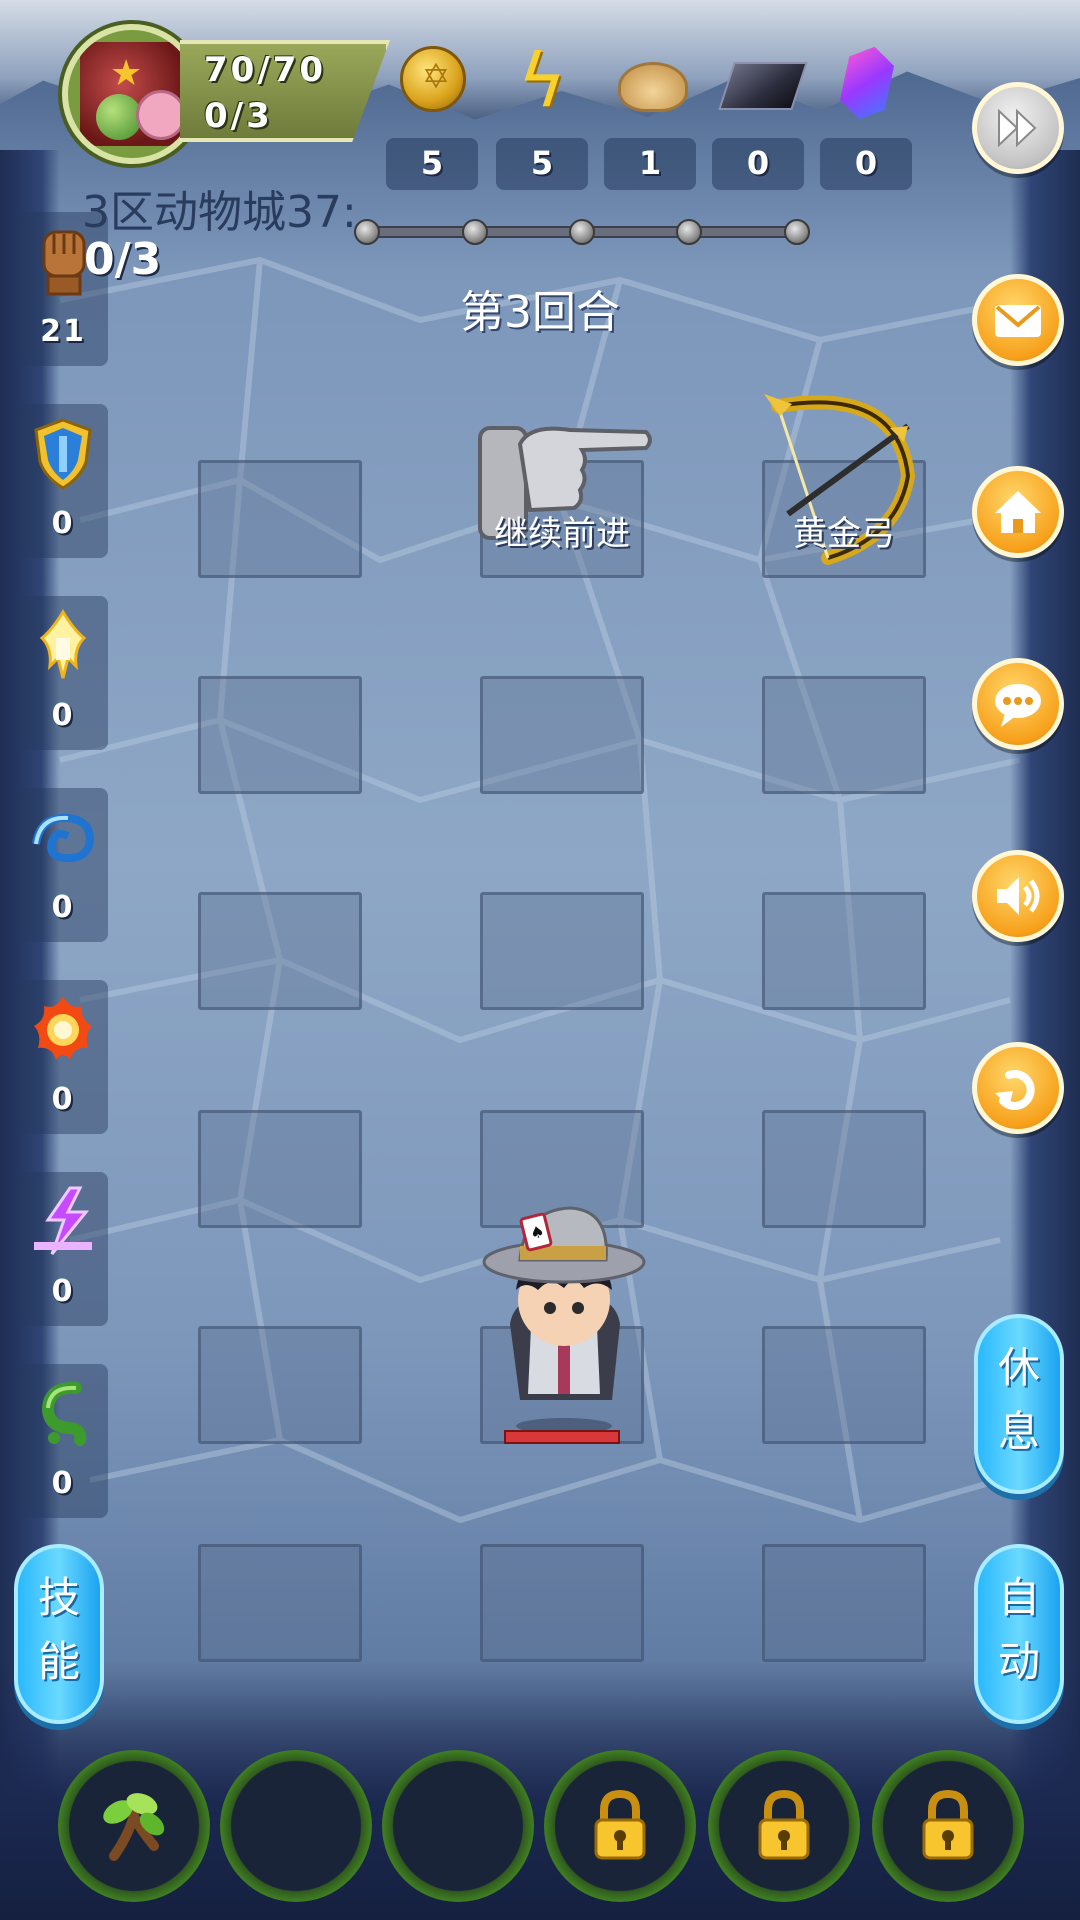  I want to click on mail-button, so click(1018, 320).